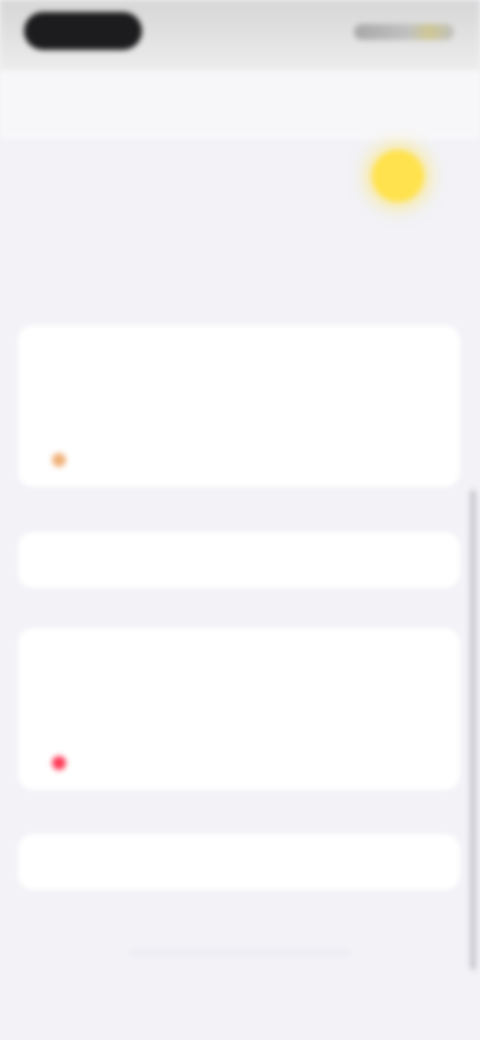 Image resolution: width=480 pixels, height=1040 pixels. What do you see at coordinates (59, 460) in the screenshot?
I see `orange-badge-icon` at bounding box center [59, 460].